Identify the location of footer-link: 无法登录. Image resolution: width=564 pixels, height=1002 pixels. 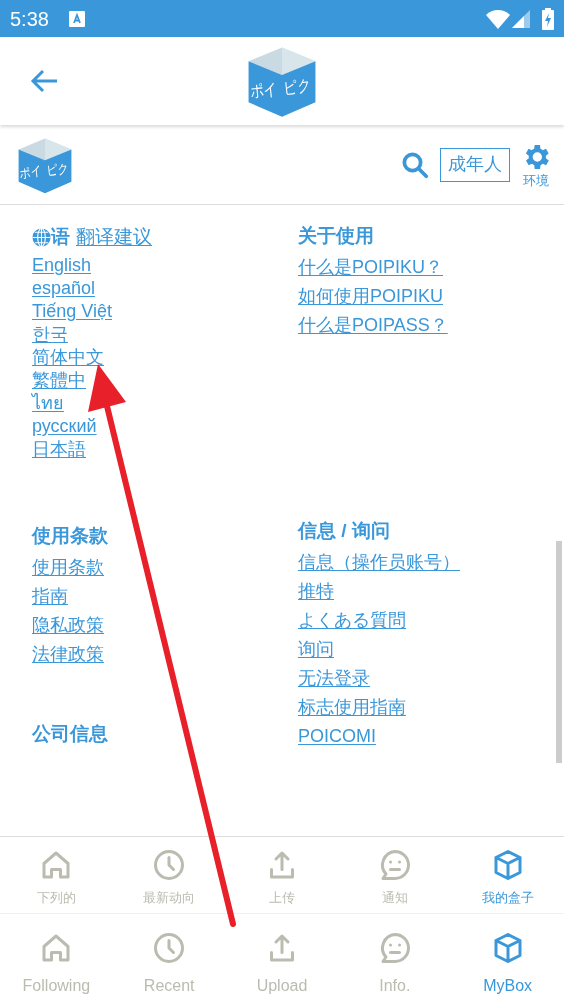
(334, 678).